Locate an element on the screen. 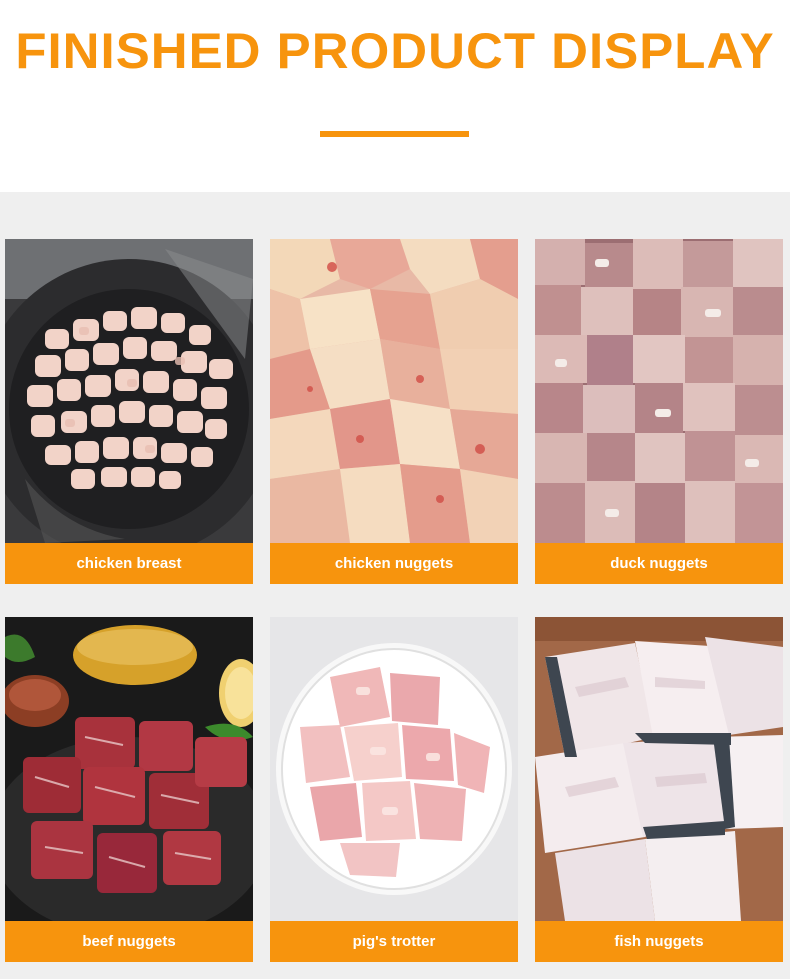  product-label: fish nuggets is located at coordinates (659, 941).